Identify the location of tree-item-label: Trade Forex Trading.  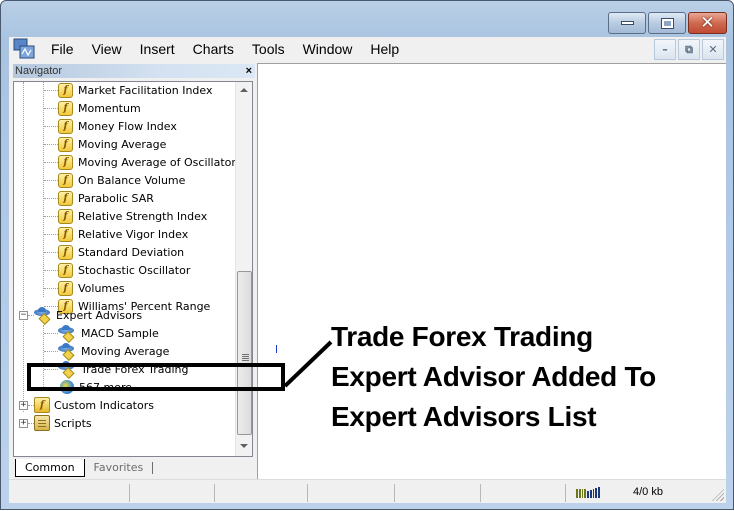
(135, 369).